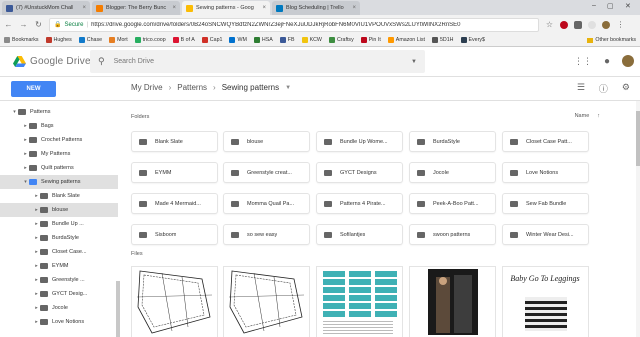 This screenshot has width=640, height=337. What do you see at coordinates (287, 40) in the screenshot?
I see `bookmark-item: FB` at bounding box center [287, 40].